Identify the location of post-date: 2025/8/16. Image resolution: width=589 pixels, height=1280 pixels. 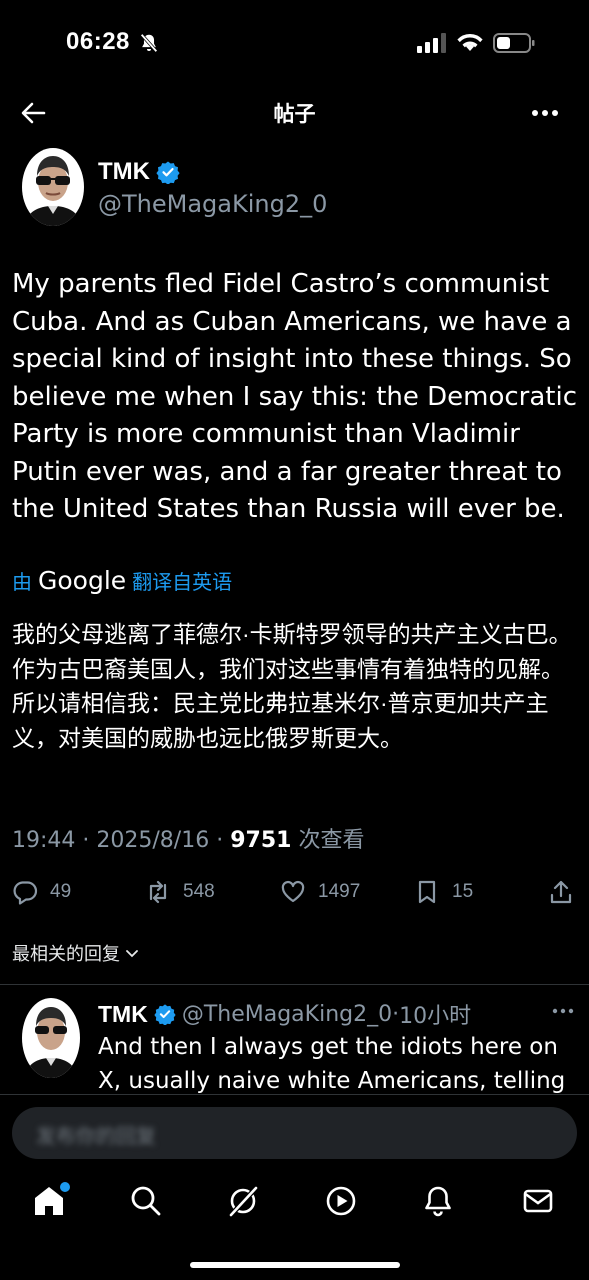
(152, 840).